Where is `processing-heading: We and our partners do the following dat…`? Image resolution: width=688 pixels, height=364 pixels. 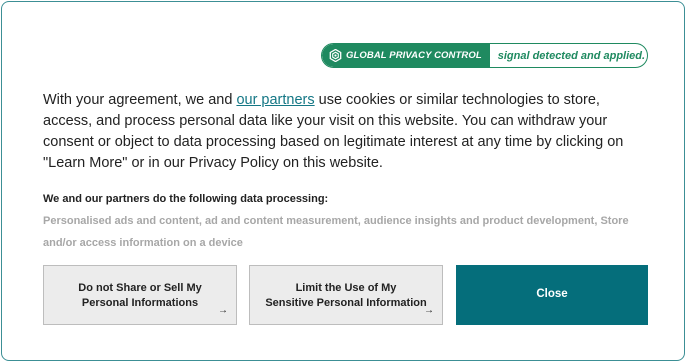
processing-heading: We and our partners do the following dat… is located at coordinates (186, 199).